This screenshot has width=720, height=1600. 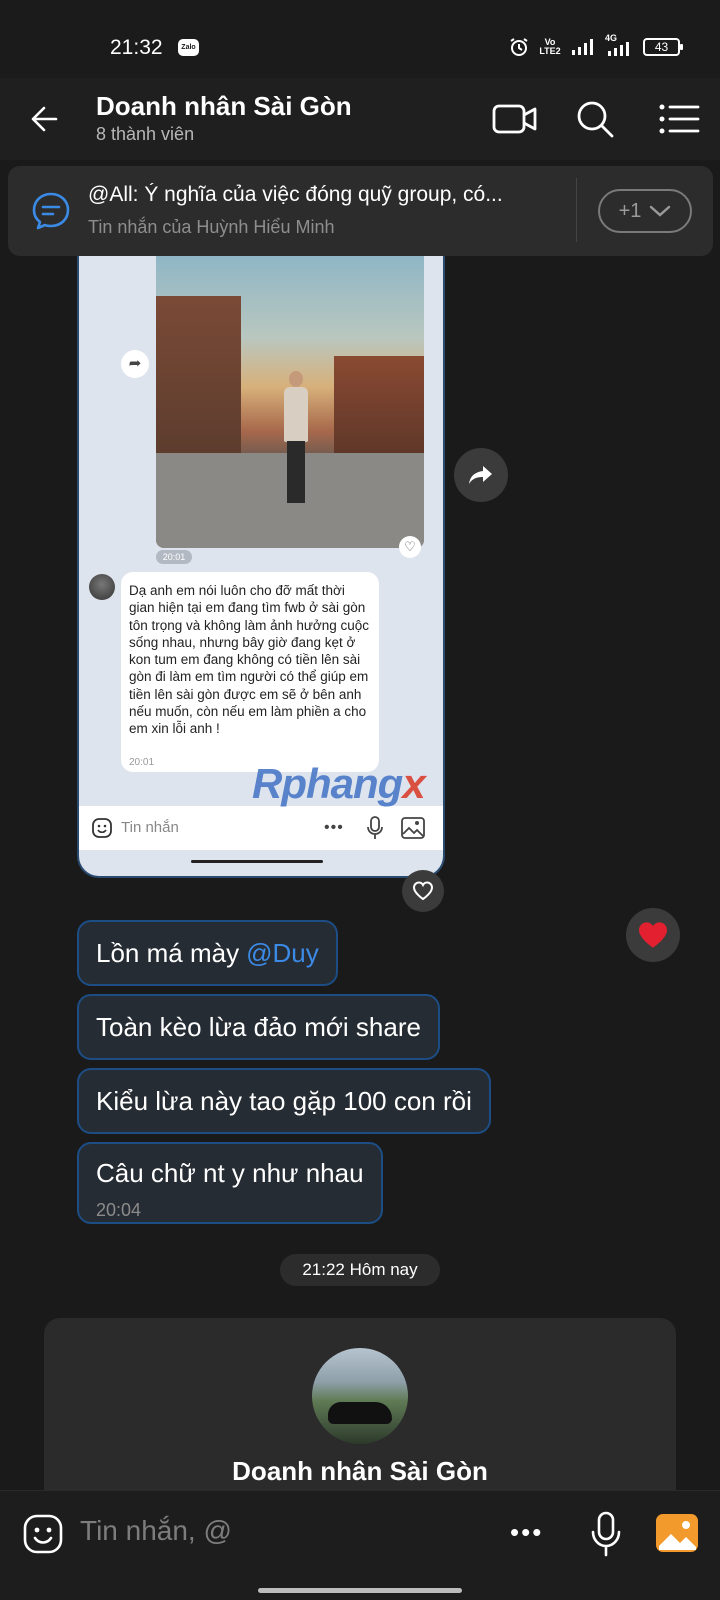 I want to click on pinned-author: Tin nhắn của Huỳnh Hiểu Minh, so click(x=211, y=227).